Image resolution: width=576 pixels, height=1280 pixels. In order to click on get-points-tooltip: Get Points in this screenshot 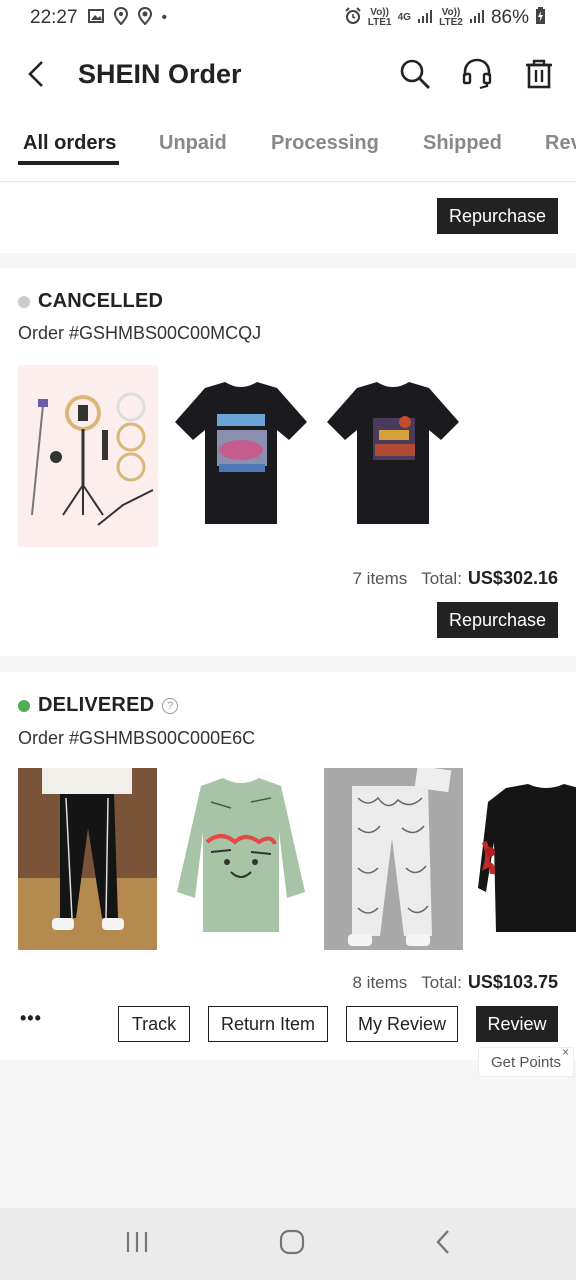, I will do `click(526, 1062)`.